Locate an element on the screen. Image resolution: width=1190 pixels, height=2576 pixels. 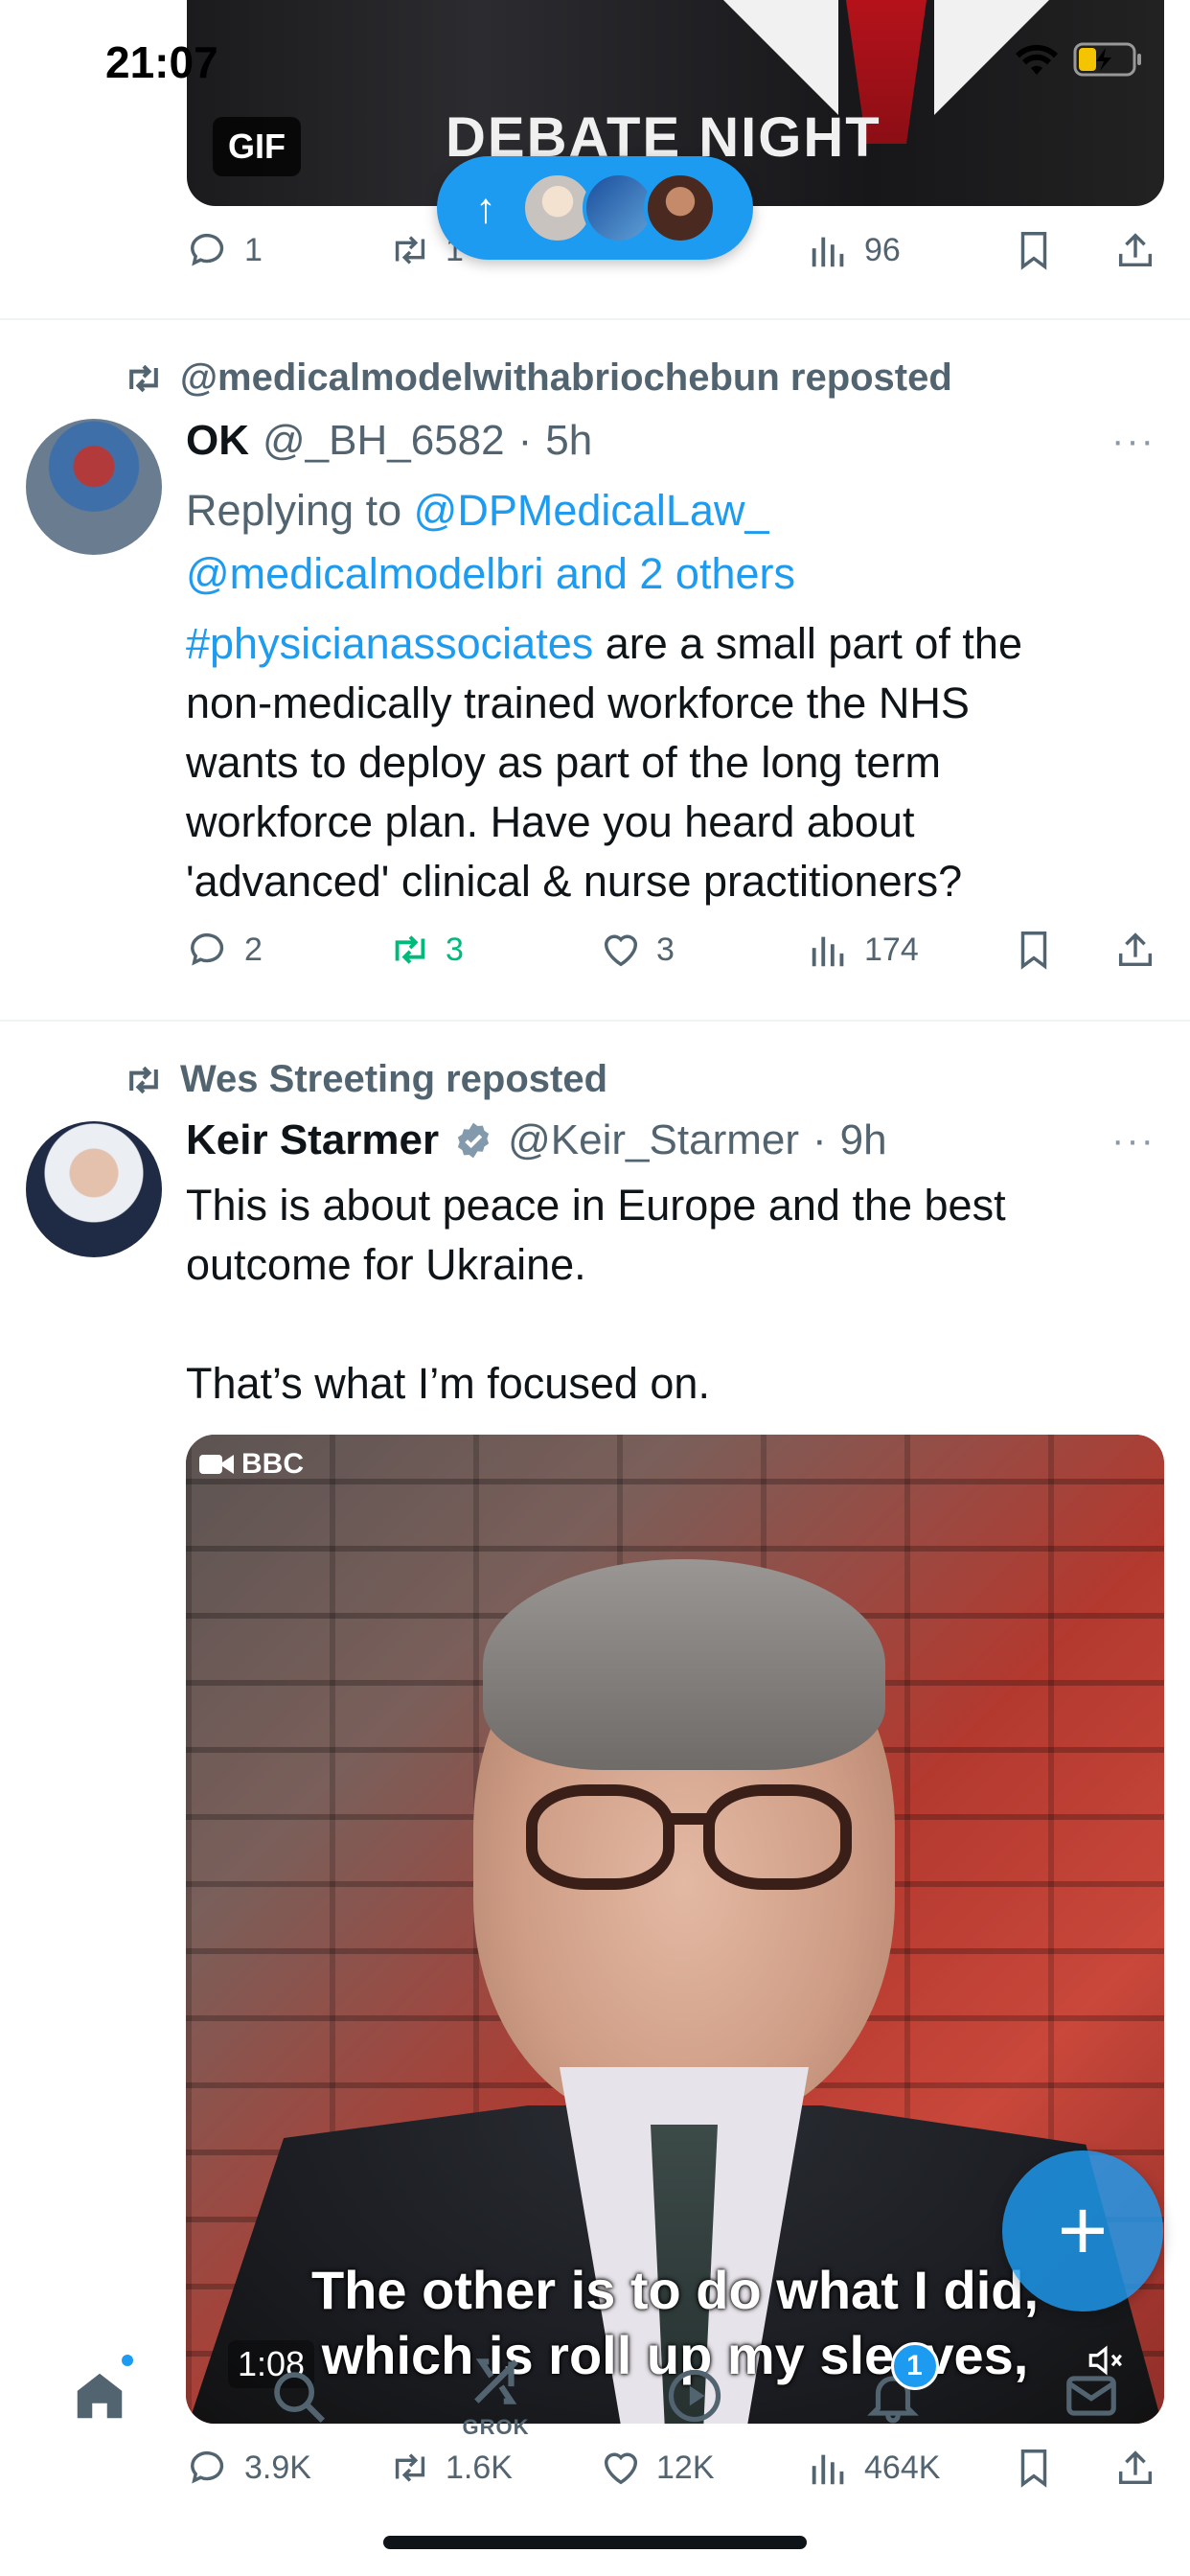
handle: @Keir_Starmer is located at coordinates (653, 1140).